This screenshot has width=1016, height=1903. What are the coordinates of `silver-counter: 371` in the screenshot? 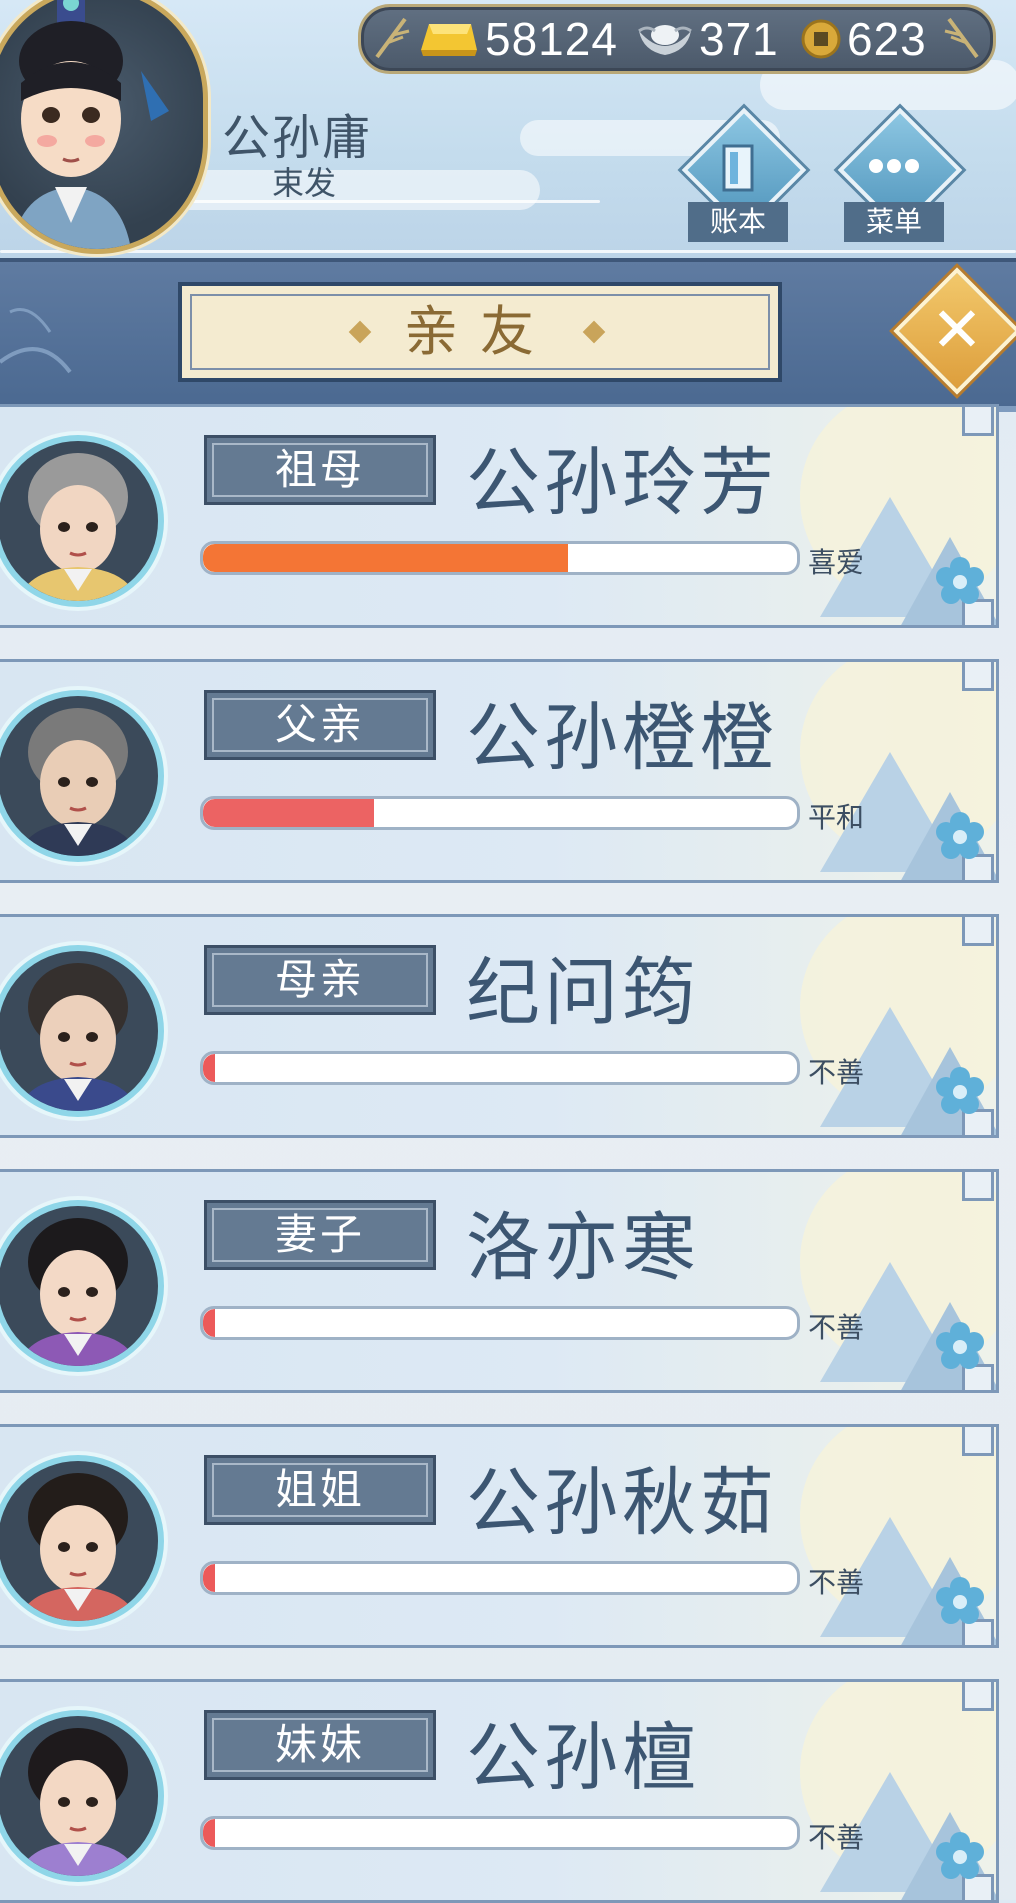 It's located at (708, 39).